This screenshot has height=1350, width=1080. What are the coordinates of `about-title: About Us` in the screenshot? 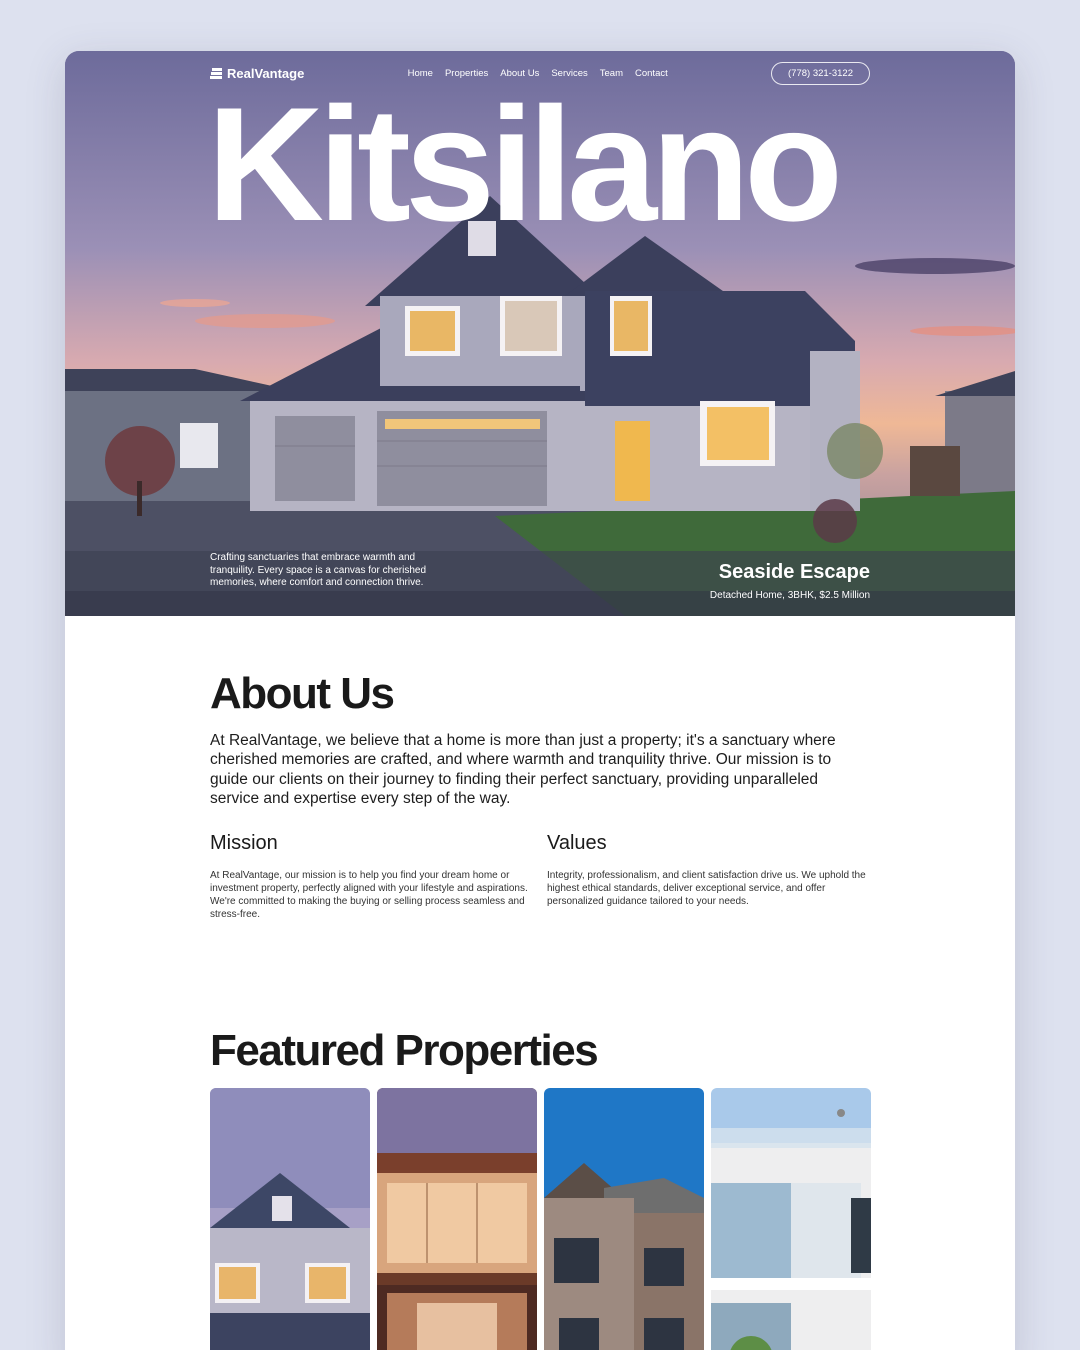 It's located at (302, 693).